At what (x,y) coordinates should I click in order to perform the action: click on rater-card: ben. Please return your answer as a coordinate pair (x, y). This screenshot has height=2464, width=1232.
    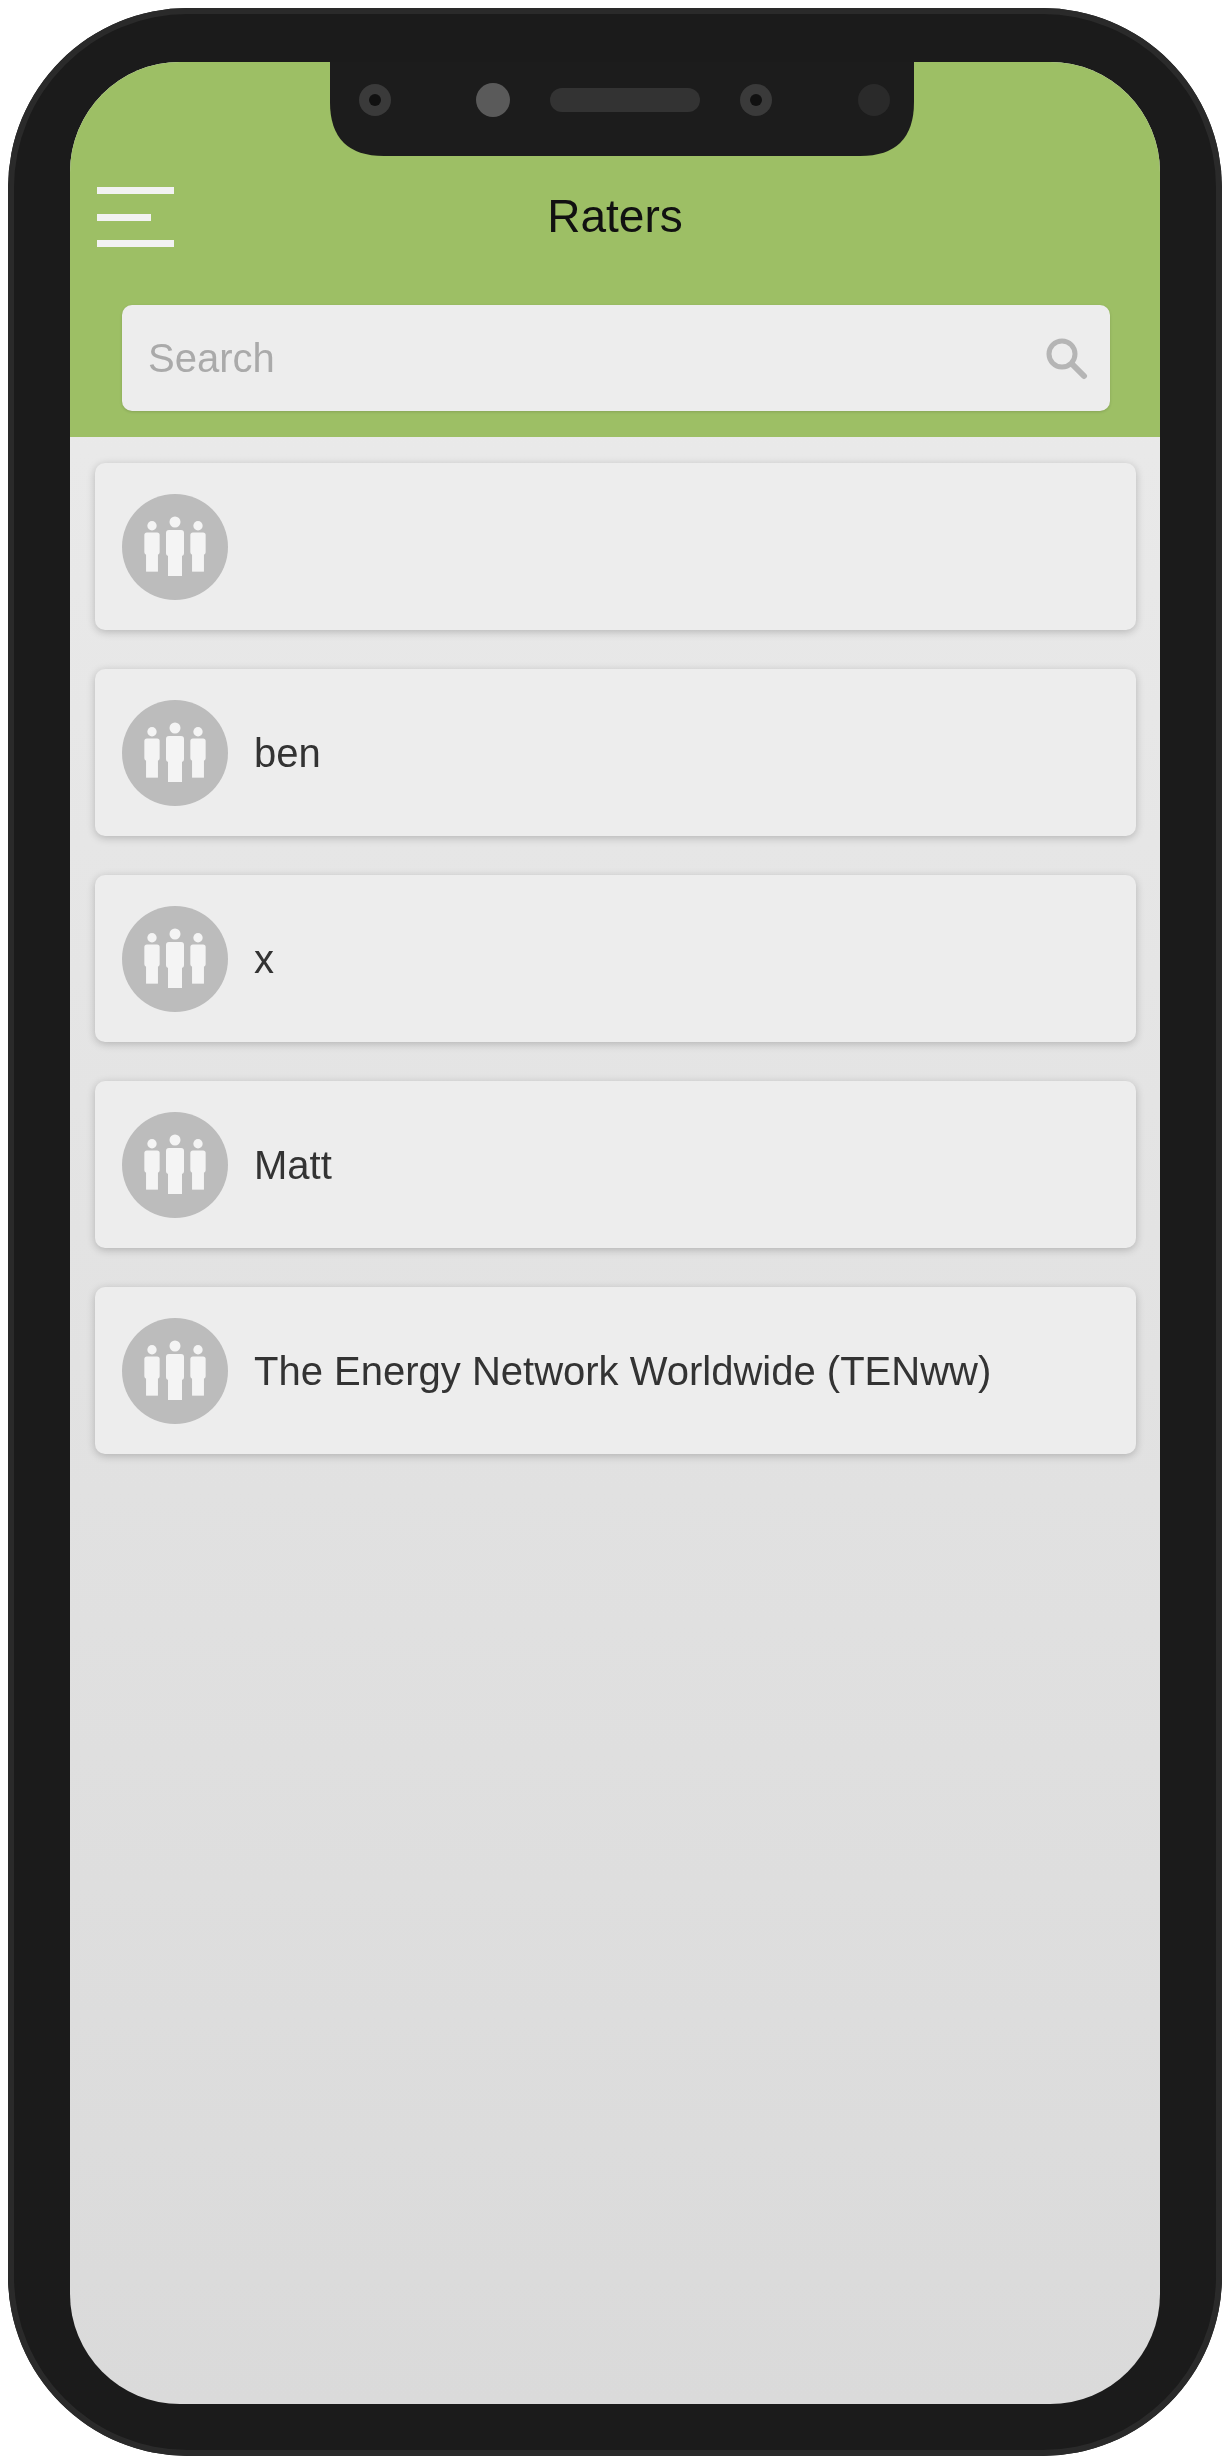
    Looking at the image, I should click on (615, 752).